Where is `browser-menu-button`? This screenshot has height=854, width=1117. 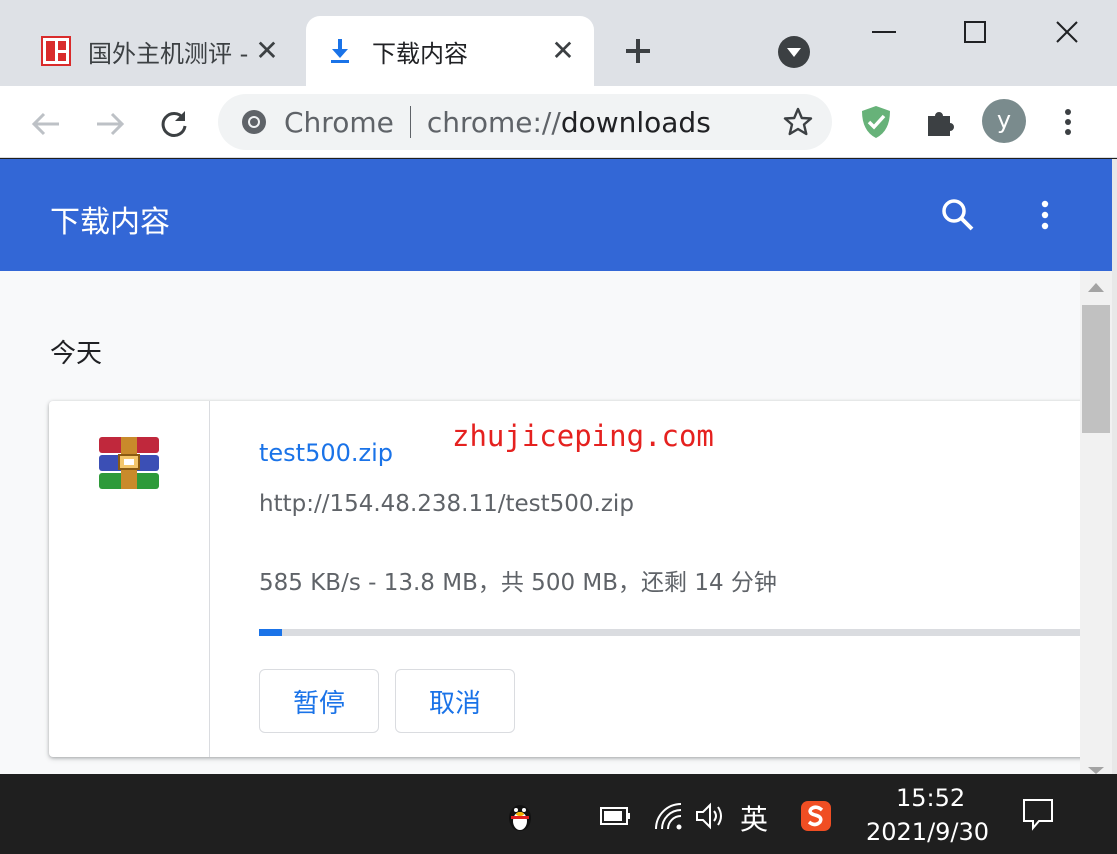 browser-menu-button is located at coordinates (1068, 122).